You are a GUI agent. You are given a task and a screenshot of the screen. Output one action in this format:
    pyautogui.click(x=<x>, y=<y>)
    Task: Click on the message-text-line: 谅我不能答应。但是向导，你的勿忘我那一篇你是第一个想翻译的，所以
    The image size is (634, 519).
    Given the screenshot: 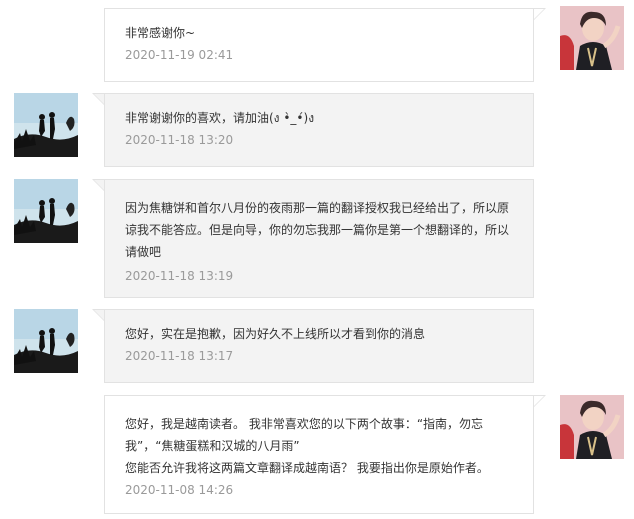 What is the action you would take?
    pyautogui.click(x=317, y=230)
    